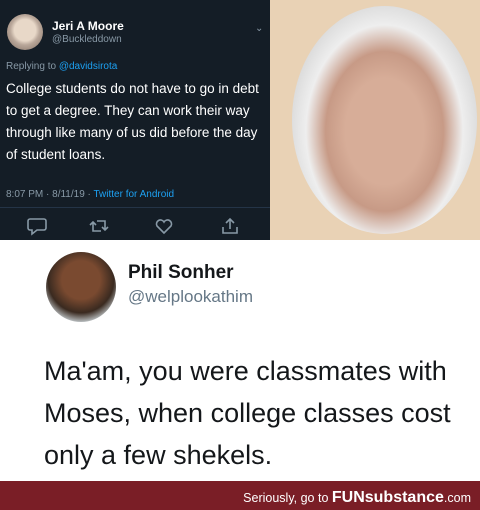 The width and height of the screenshot is (480, 510). I want to click on retweet-icon, so click(99, 226).